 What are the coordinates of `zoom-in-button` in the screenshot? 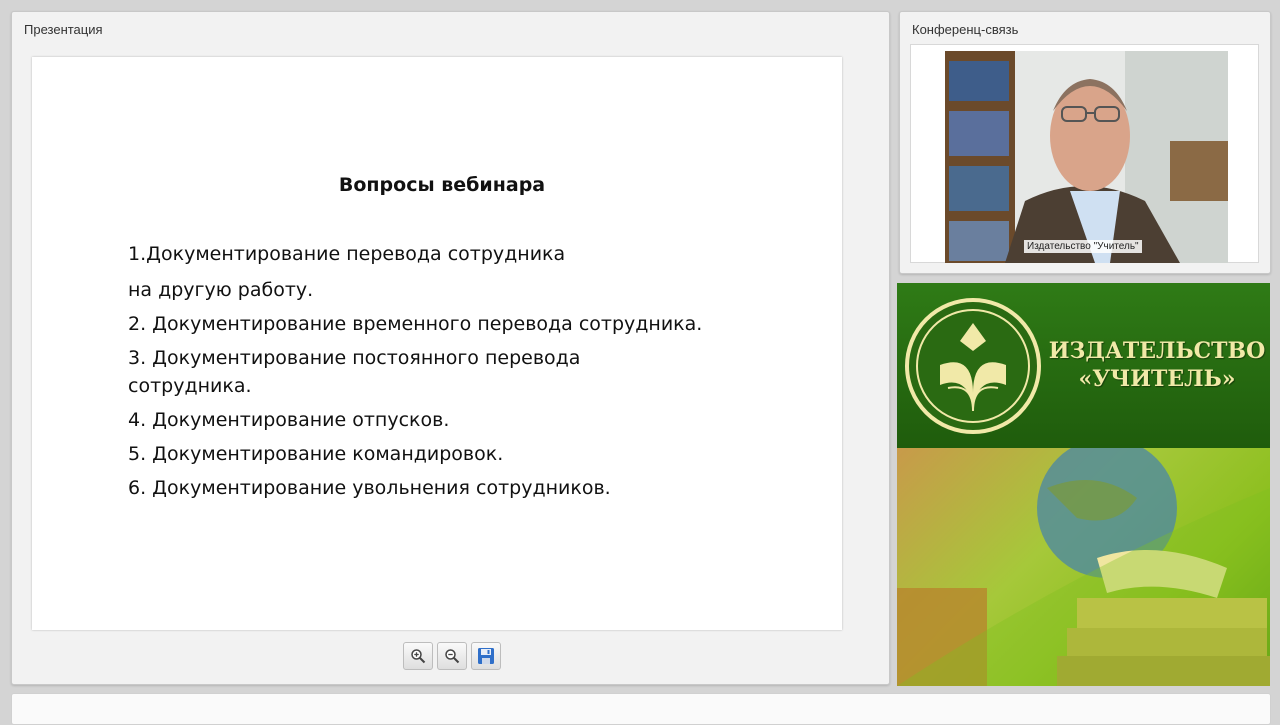 It's located at (418, 656).